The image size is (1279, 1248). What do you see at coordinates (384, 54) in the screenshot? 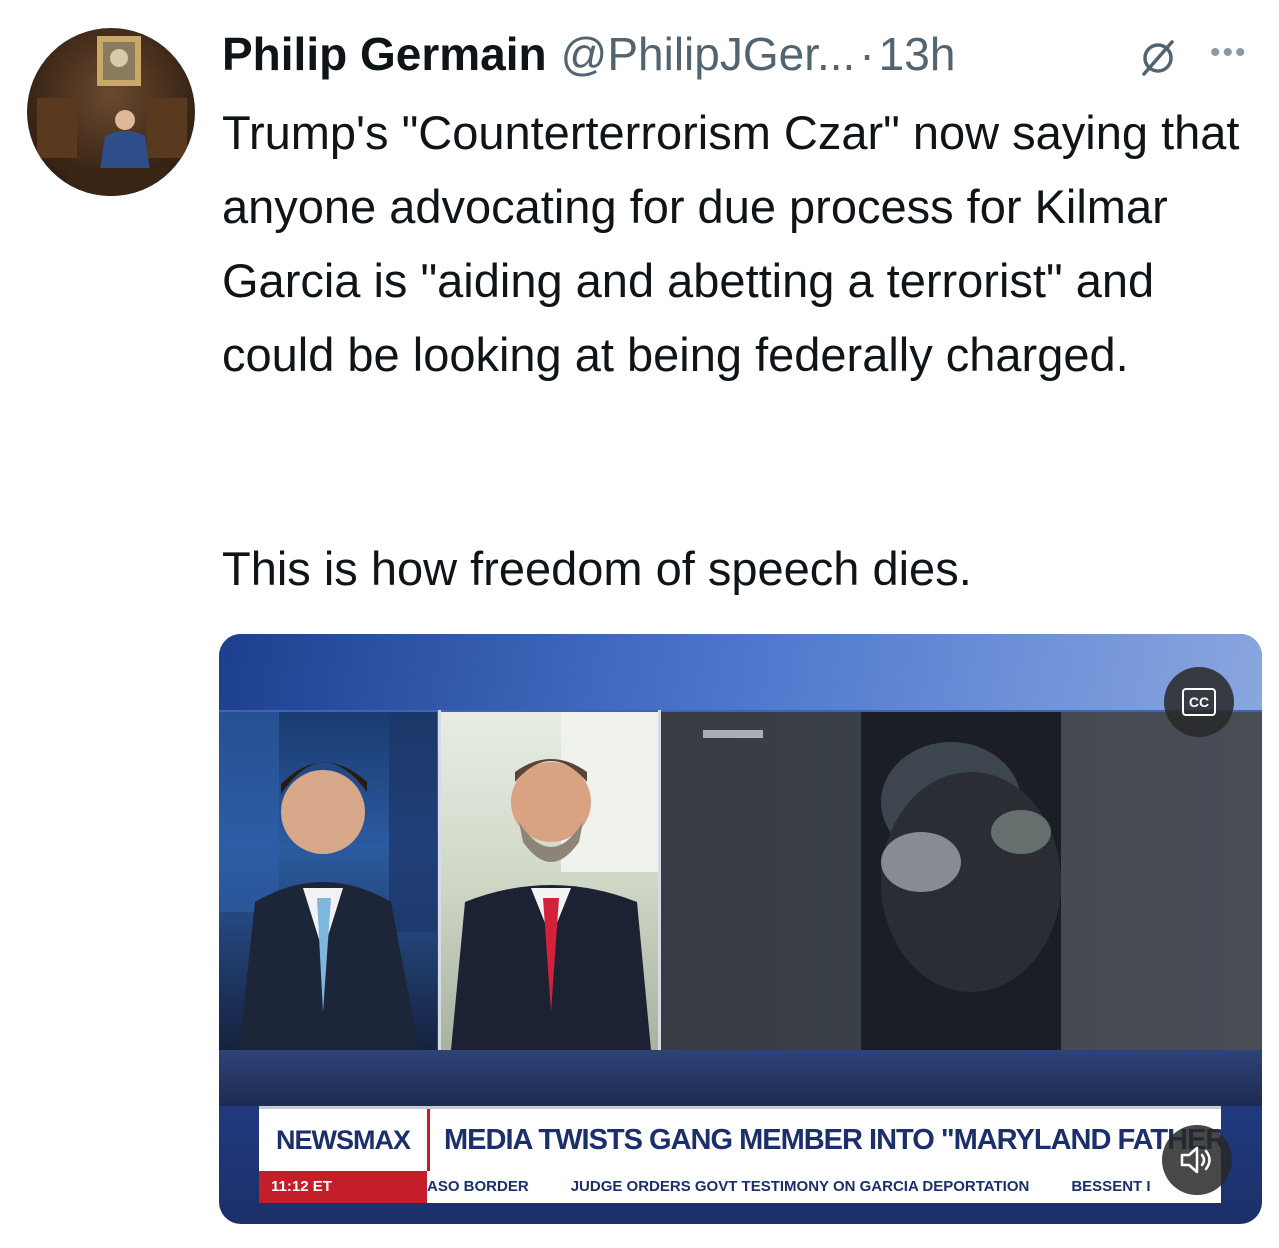
I see `display-name: Philip Germain` at bounding box center [384, 54].